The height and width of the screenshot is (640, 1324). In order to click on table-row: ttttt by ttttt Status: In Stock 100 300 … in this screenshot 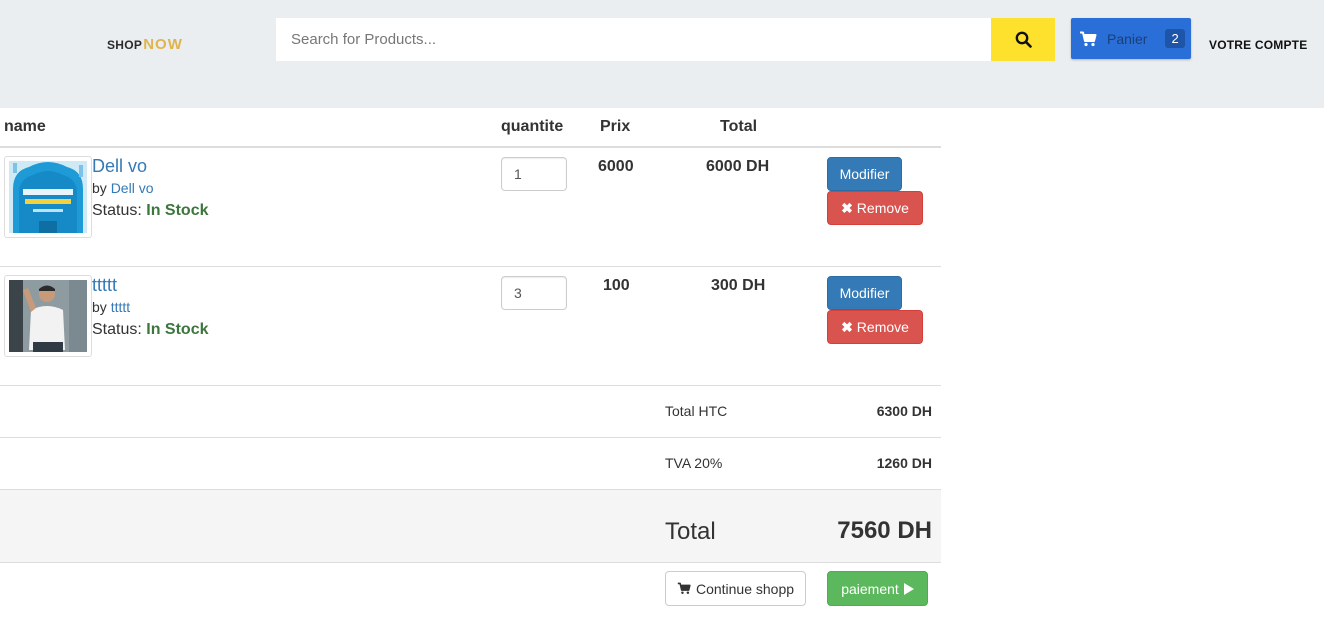, I will do `click(470, 326)`.